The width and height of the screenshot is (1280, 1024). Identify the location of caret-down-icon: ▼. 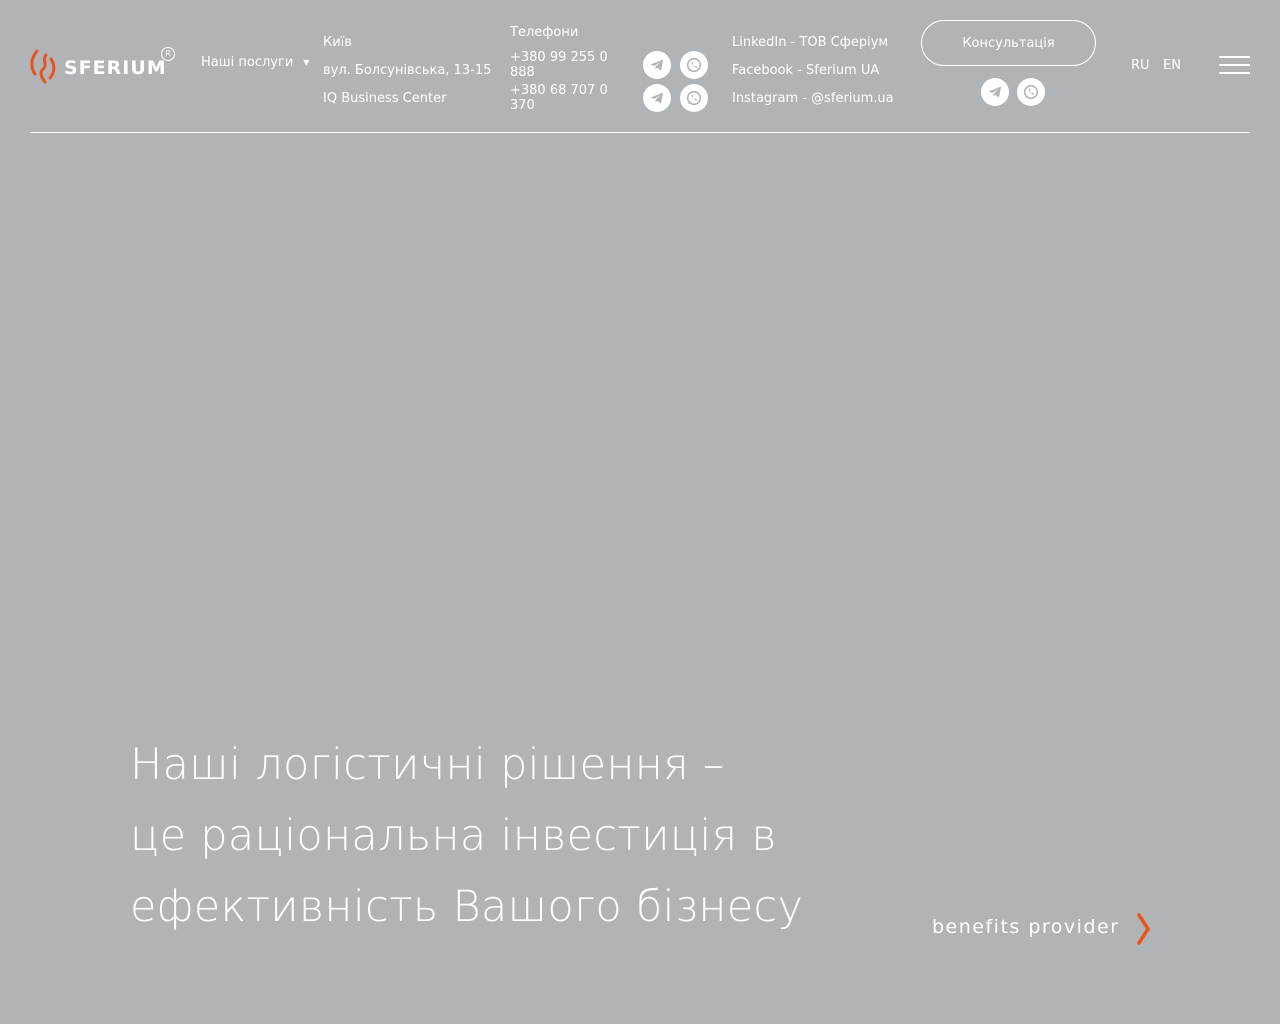
(306, 62).